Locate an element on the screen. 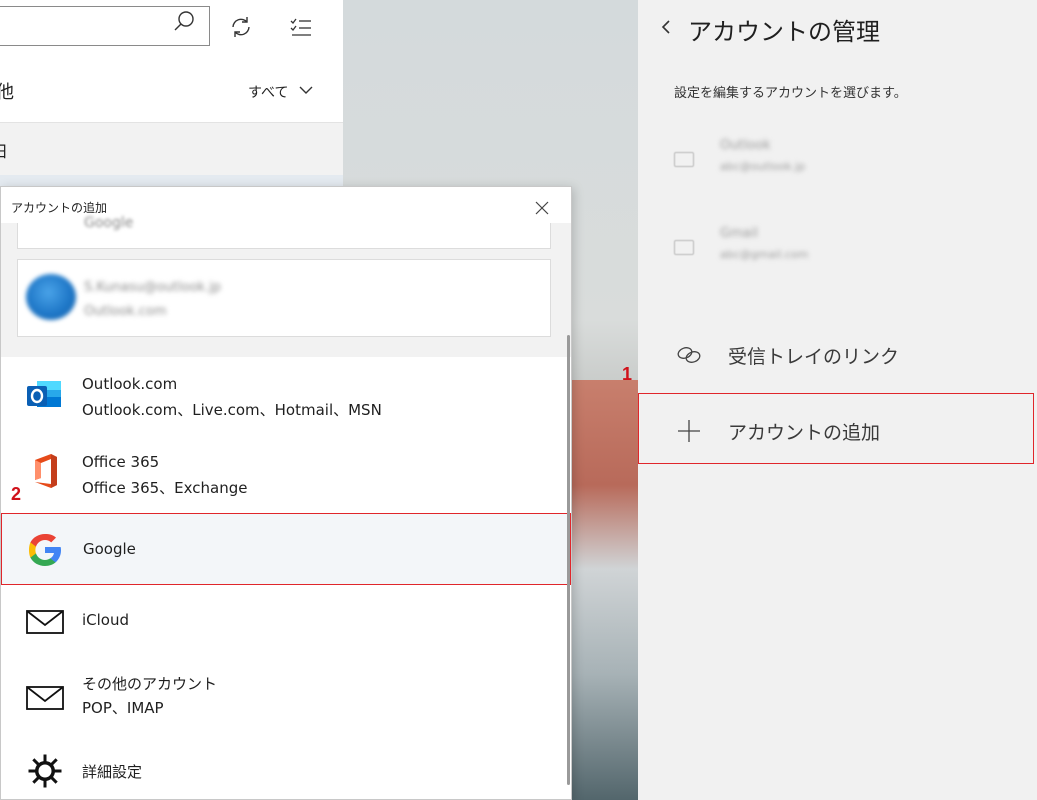 The height and width of the screenshot is (800, 1037). step-number-1: 1 is located at coordinates (627, 374).